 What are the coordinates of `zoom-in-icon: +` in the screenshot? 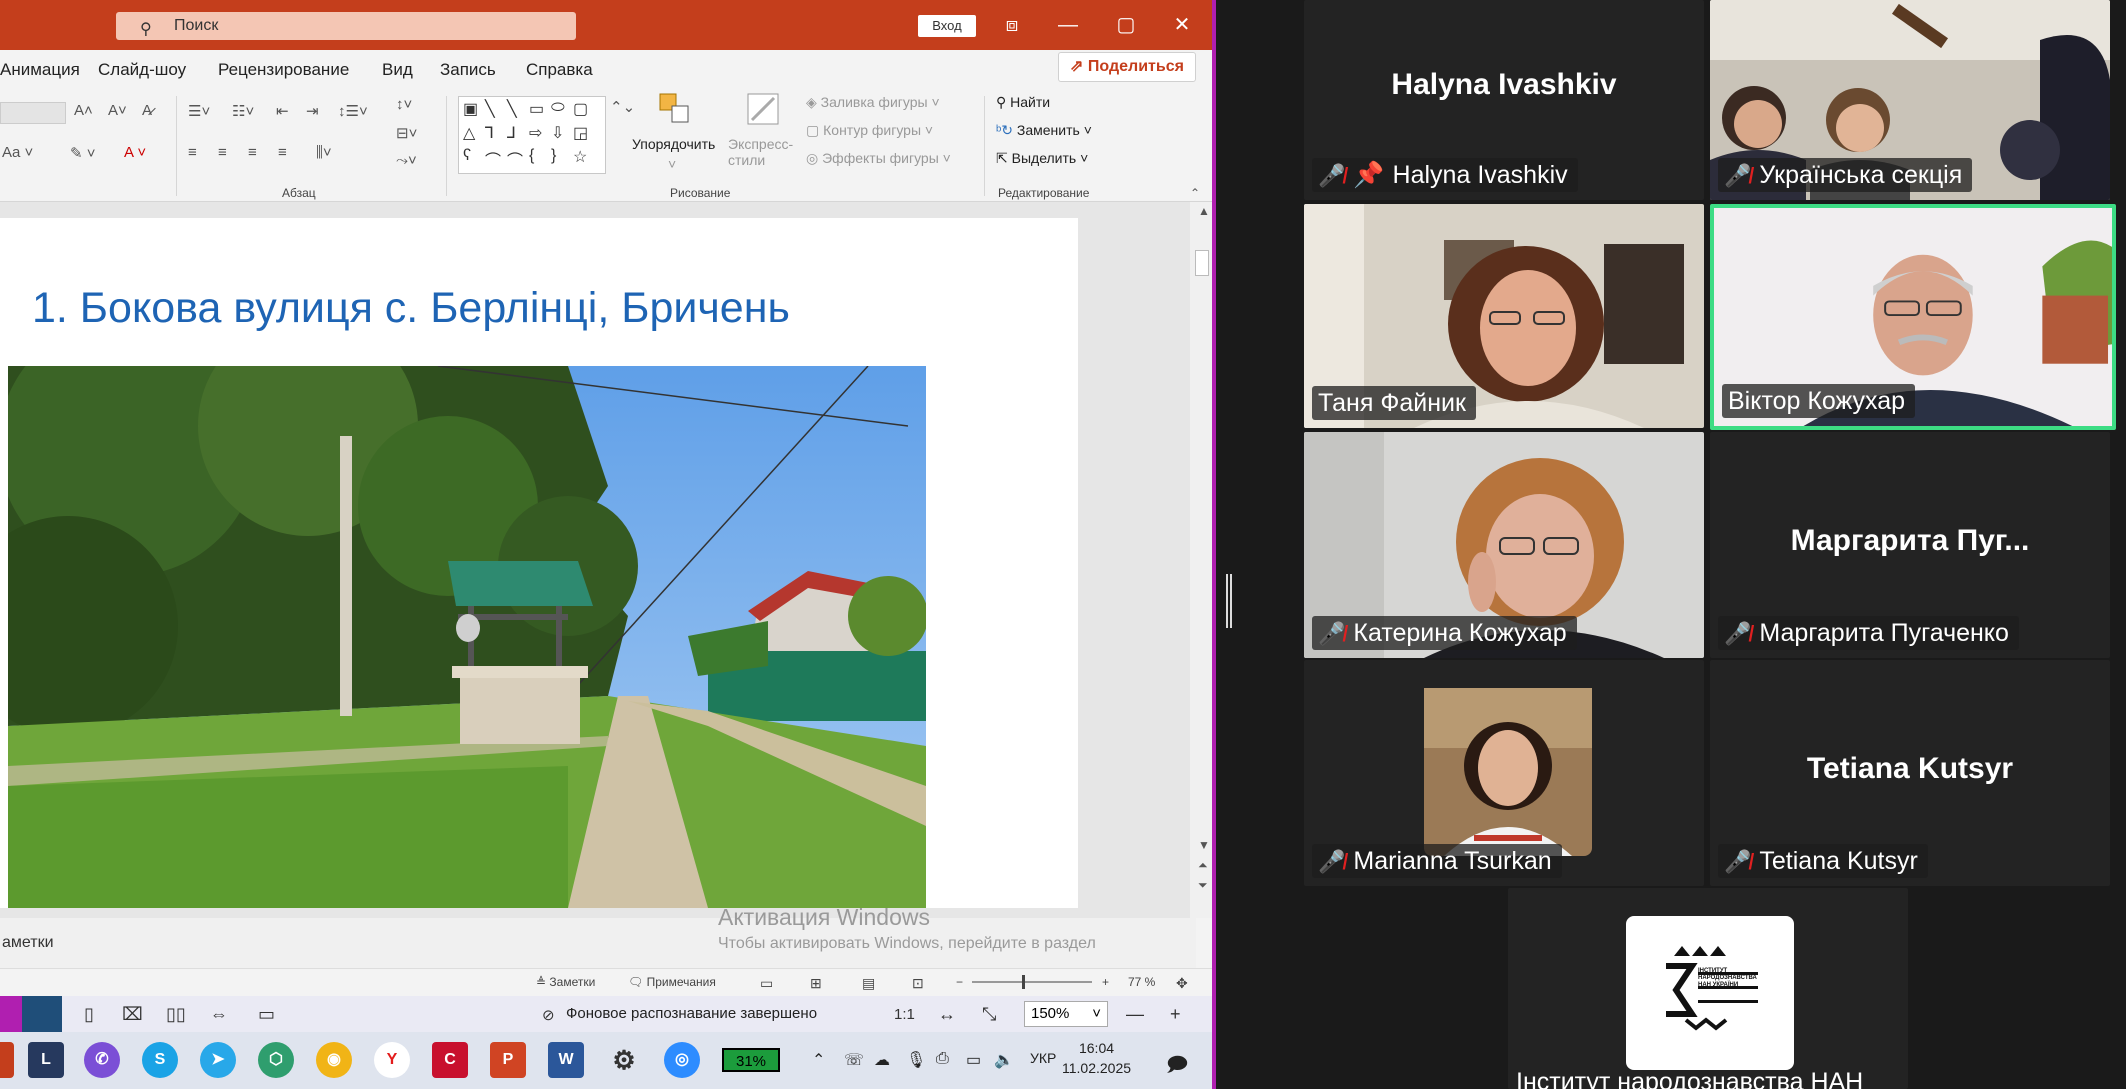 It's located at (1105, 982).